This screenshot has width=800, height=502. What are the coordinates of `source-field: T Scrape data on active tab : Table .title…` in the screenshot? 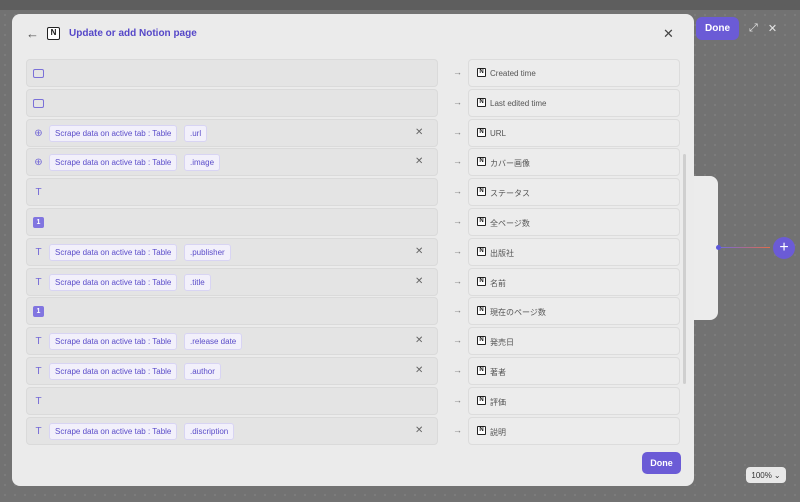 It's located at (232, 282).